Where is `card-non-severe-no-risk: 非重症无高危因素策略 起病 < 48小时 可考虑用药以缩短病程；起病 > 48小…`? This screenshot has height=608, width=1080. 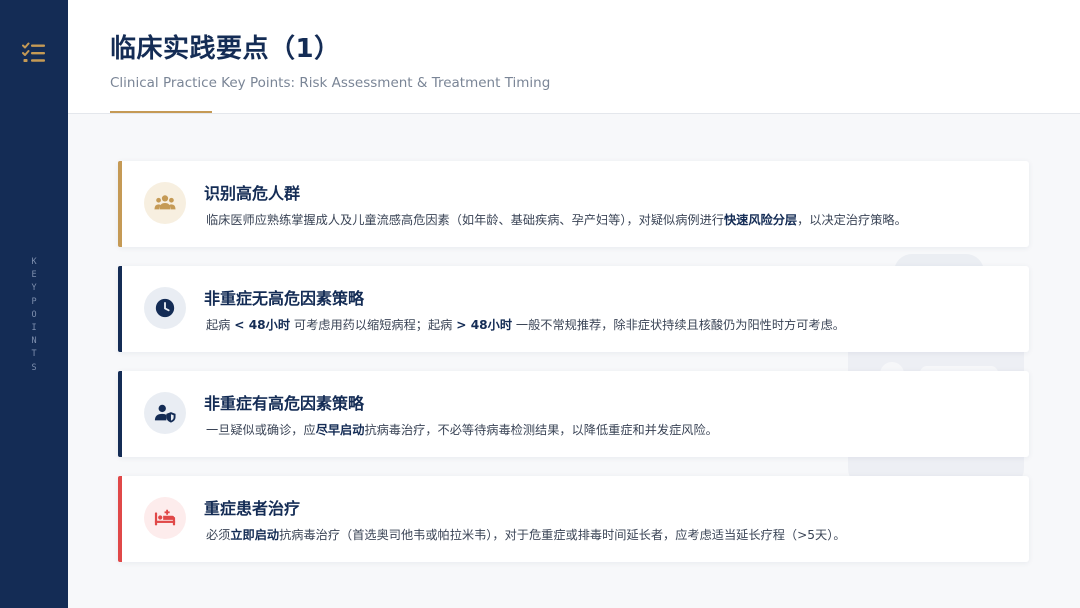
card-non-severe-no-risk: 非重症无高危因素策略 起病 < 48小时 可考虑用药以缩短病程；起病 > 48小… is located at coordinates (573, 309).